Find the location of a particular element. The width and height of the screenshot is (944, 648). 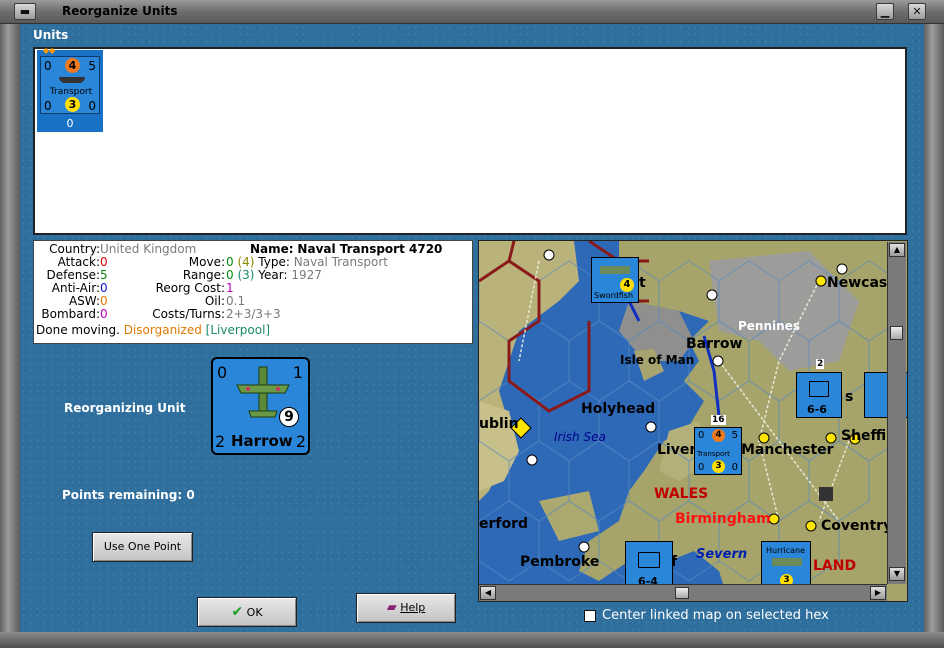

map-unit-defense: 5 is located at coordinates (734, 435).